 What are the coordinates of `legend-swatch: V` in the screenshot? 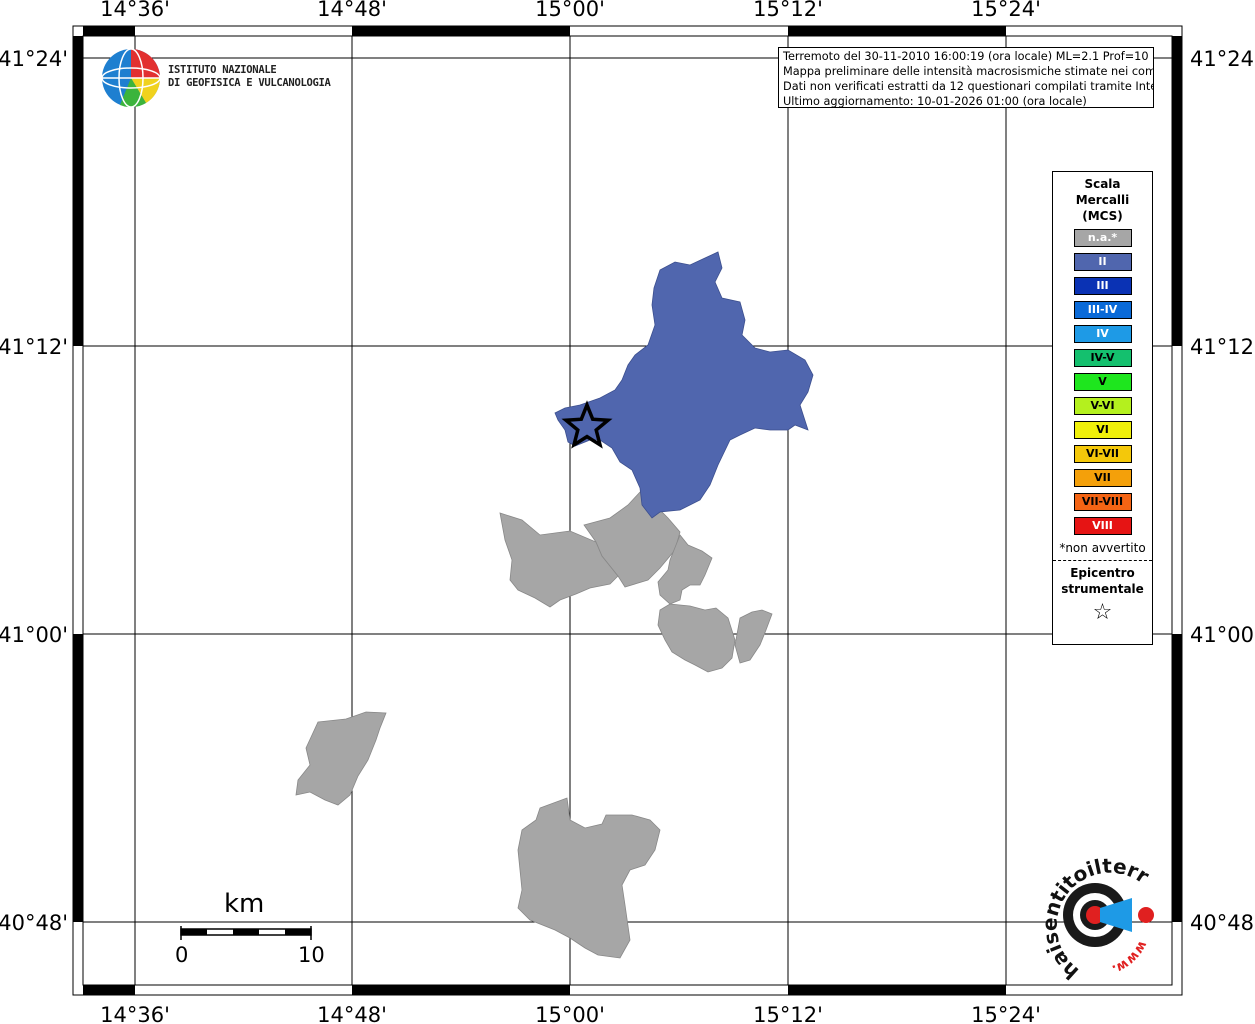 It's located at (1102, 382).